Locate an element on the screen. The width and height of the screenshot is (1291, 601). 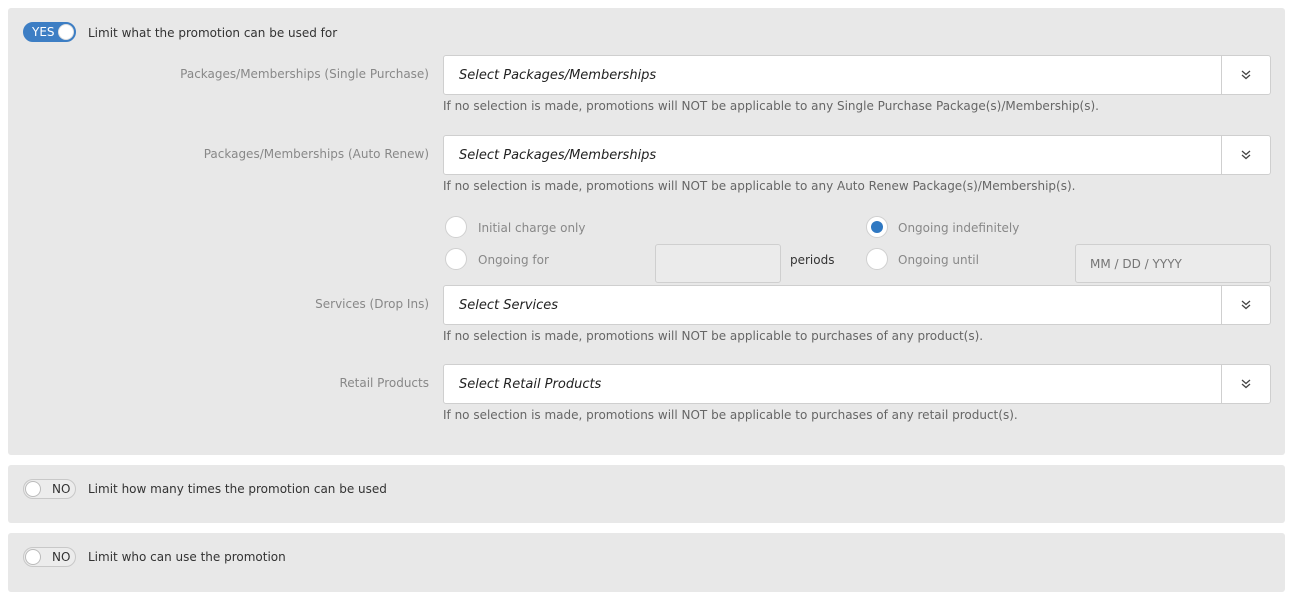
single-purchase-select-text: Select Packages/Memberships is located at coordinates (558, 75).